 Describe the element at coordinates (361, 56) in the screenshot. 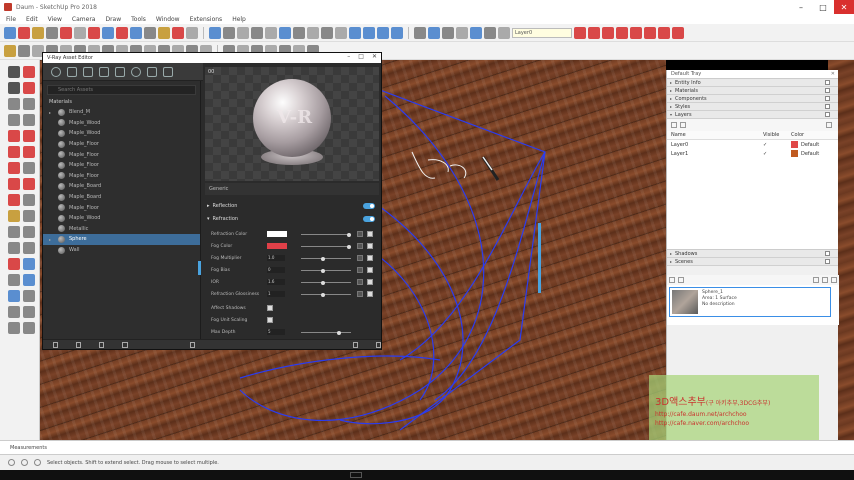

I see `vray-maximize-button: □` at that location.